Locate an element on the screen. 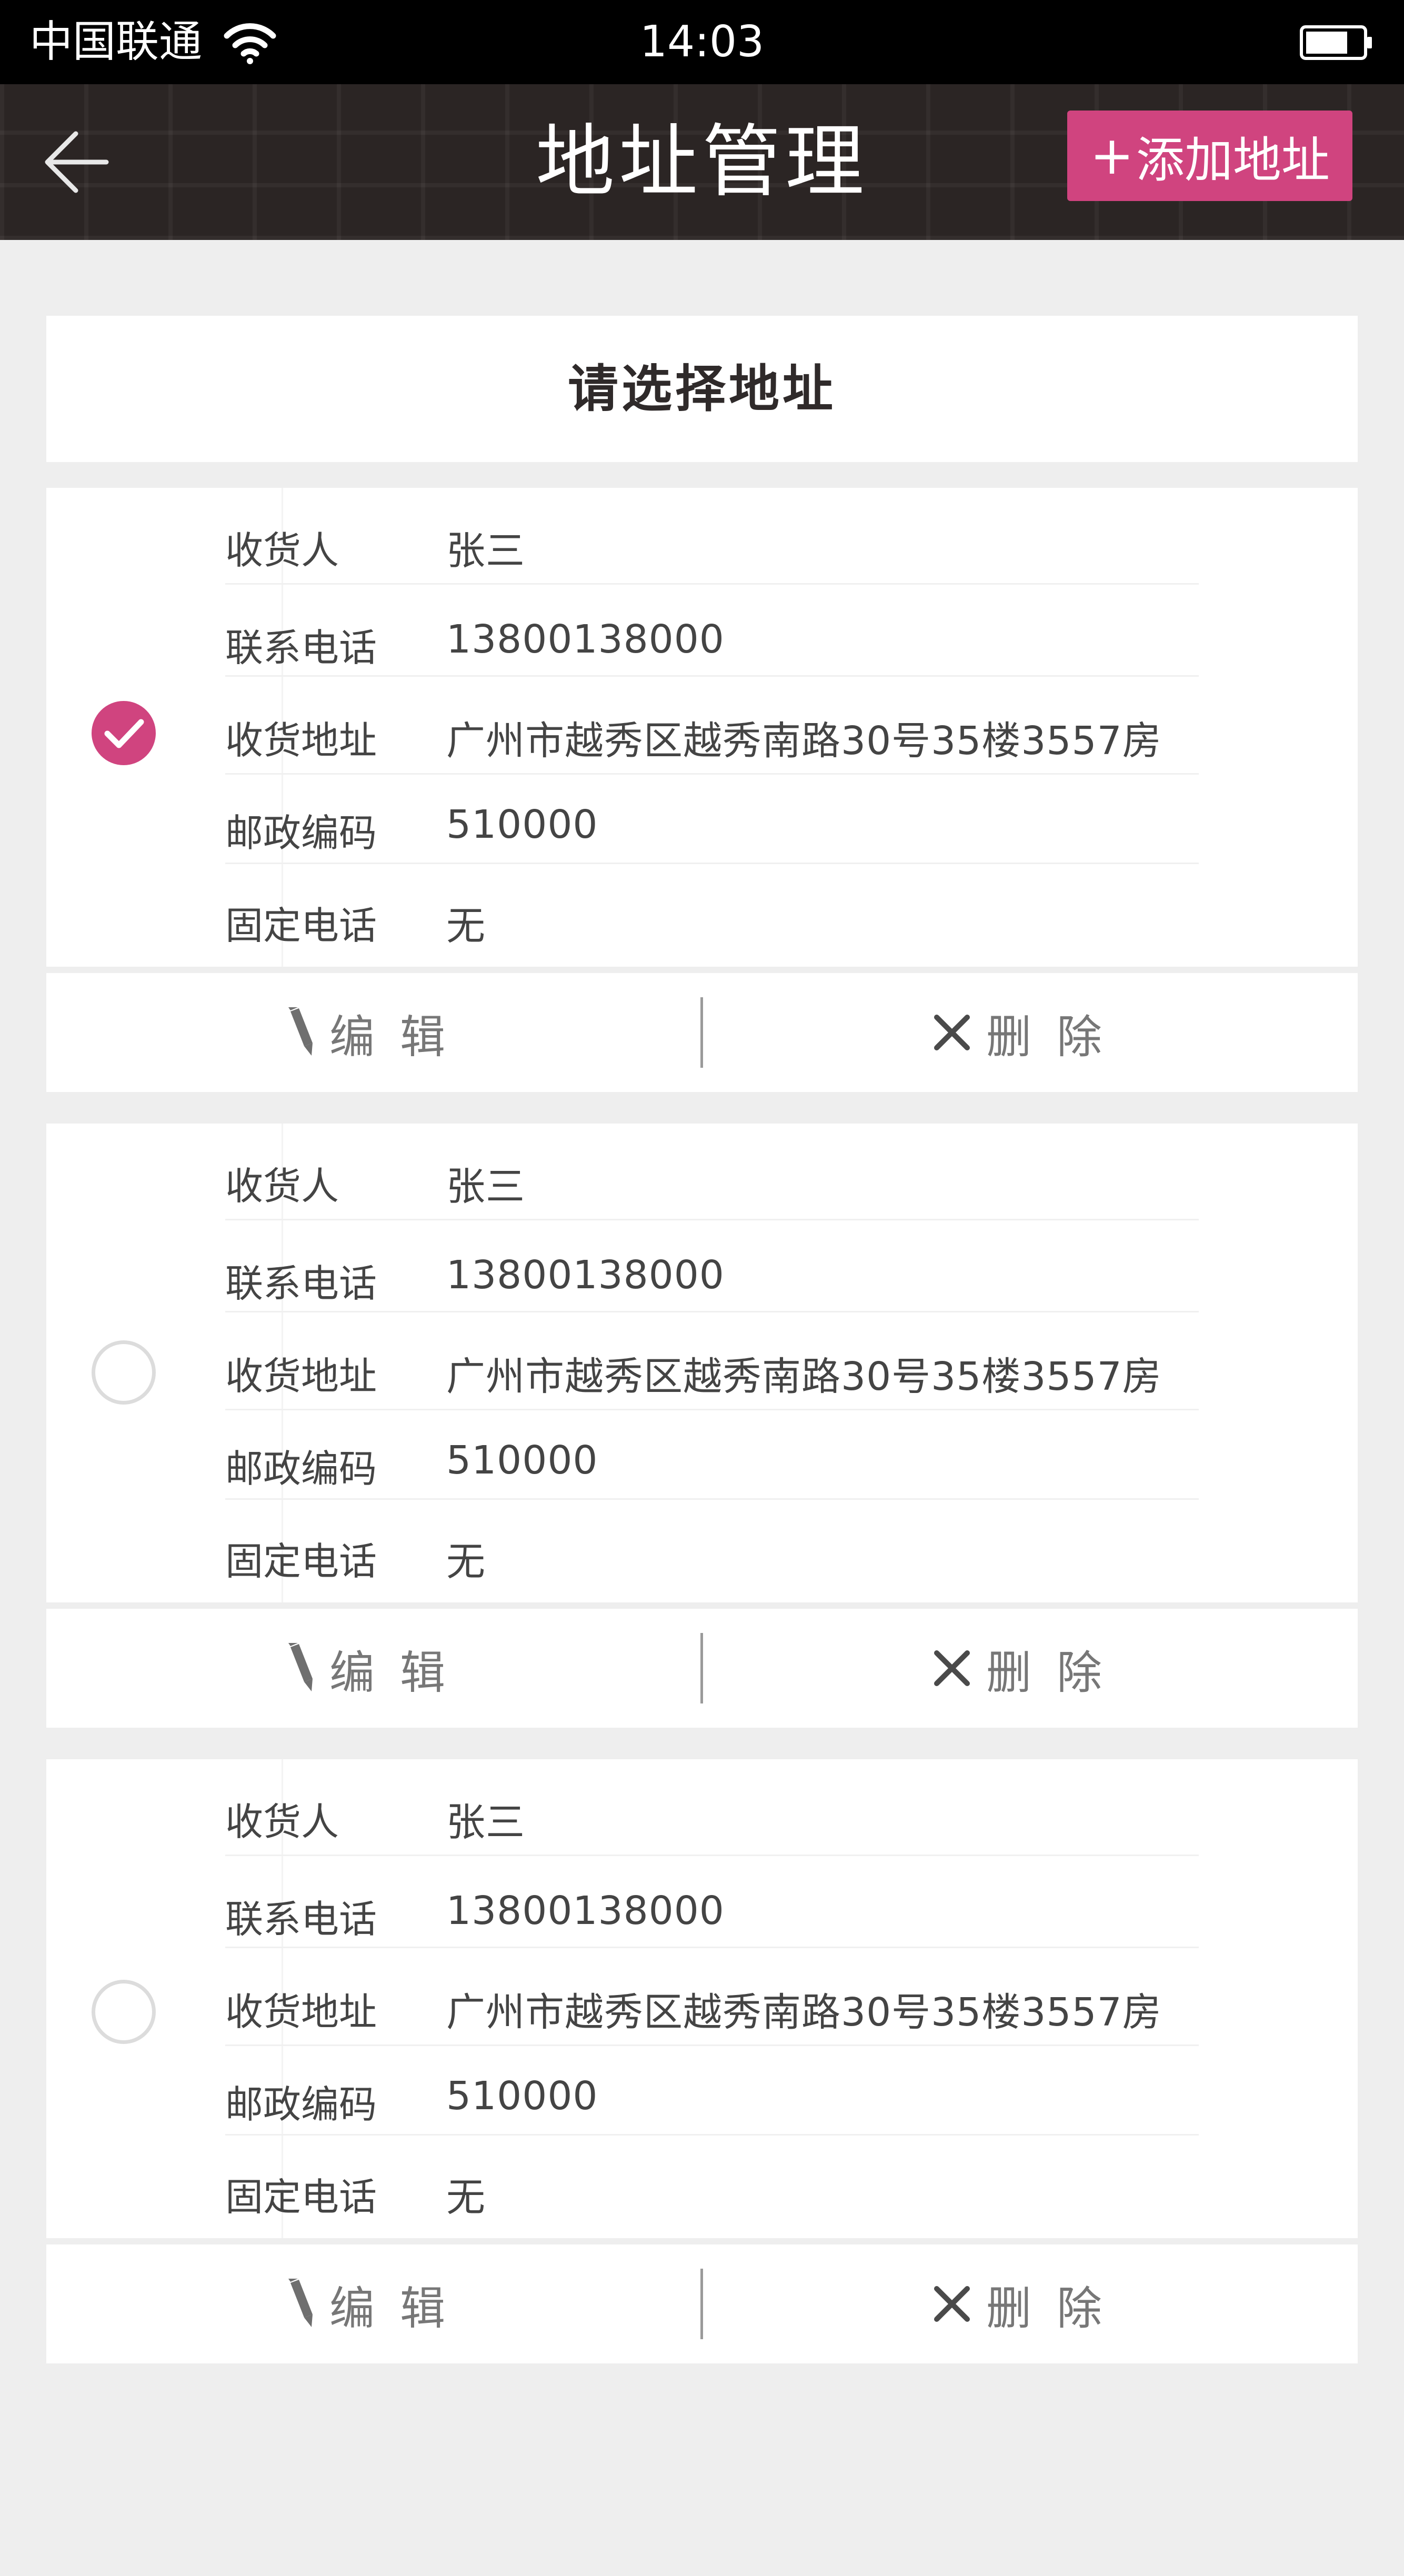 The width and height of the screenshot is (1404, 2576). check-icon is located at coordinates (124, 733).